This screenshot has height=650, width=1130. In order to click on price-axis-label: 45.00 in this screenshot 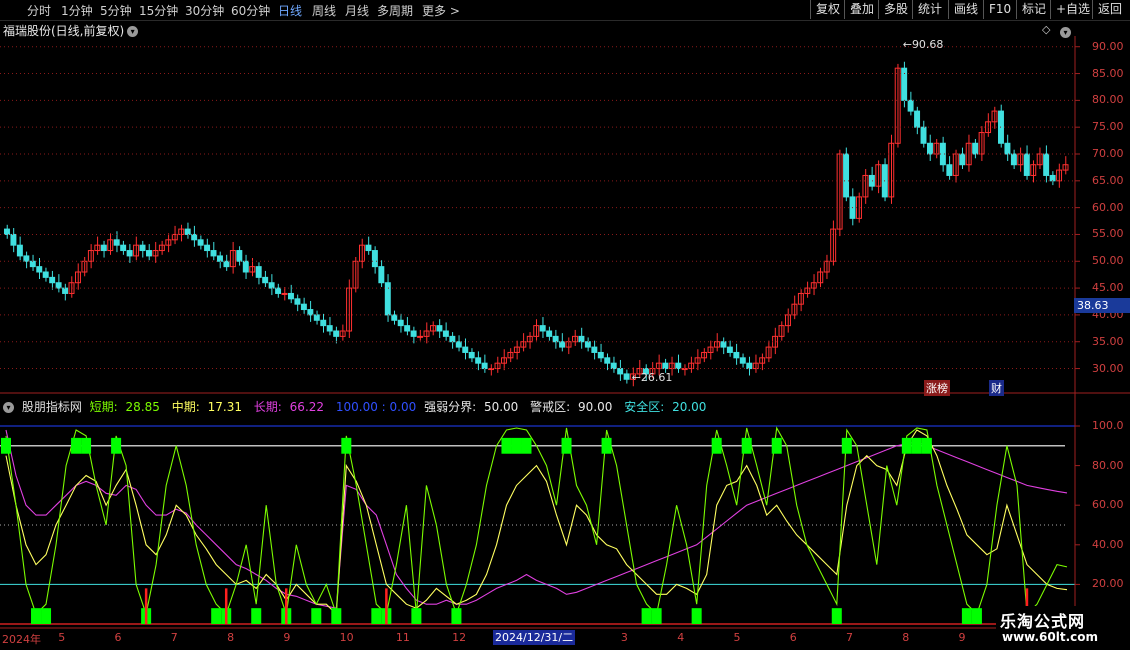, I will do `click(1108, 288)`.